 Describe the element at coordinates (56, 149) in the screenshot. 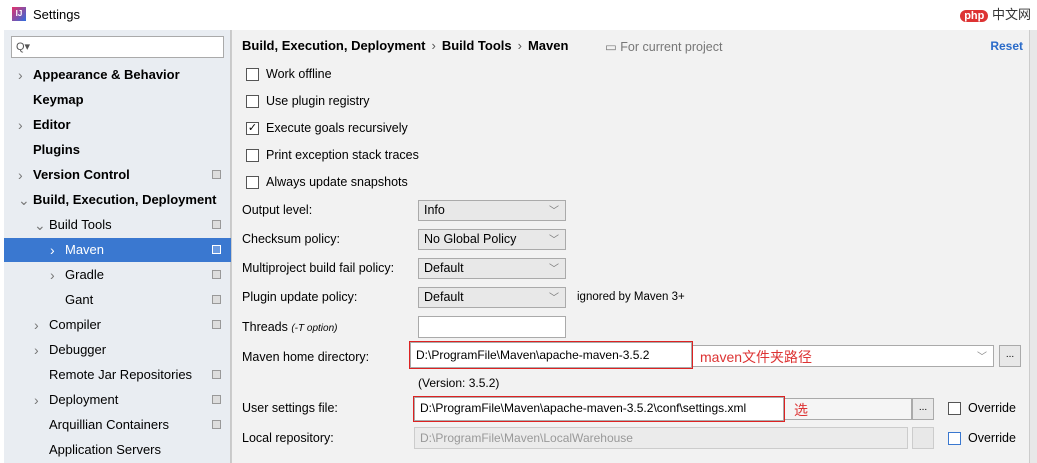

I see `sidebar-item-label: Plugins` at that location.